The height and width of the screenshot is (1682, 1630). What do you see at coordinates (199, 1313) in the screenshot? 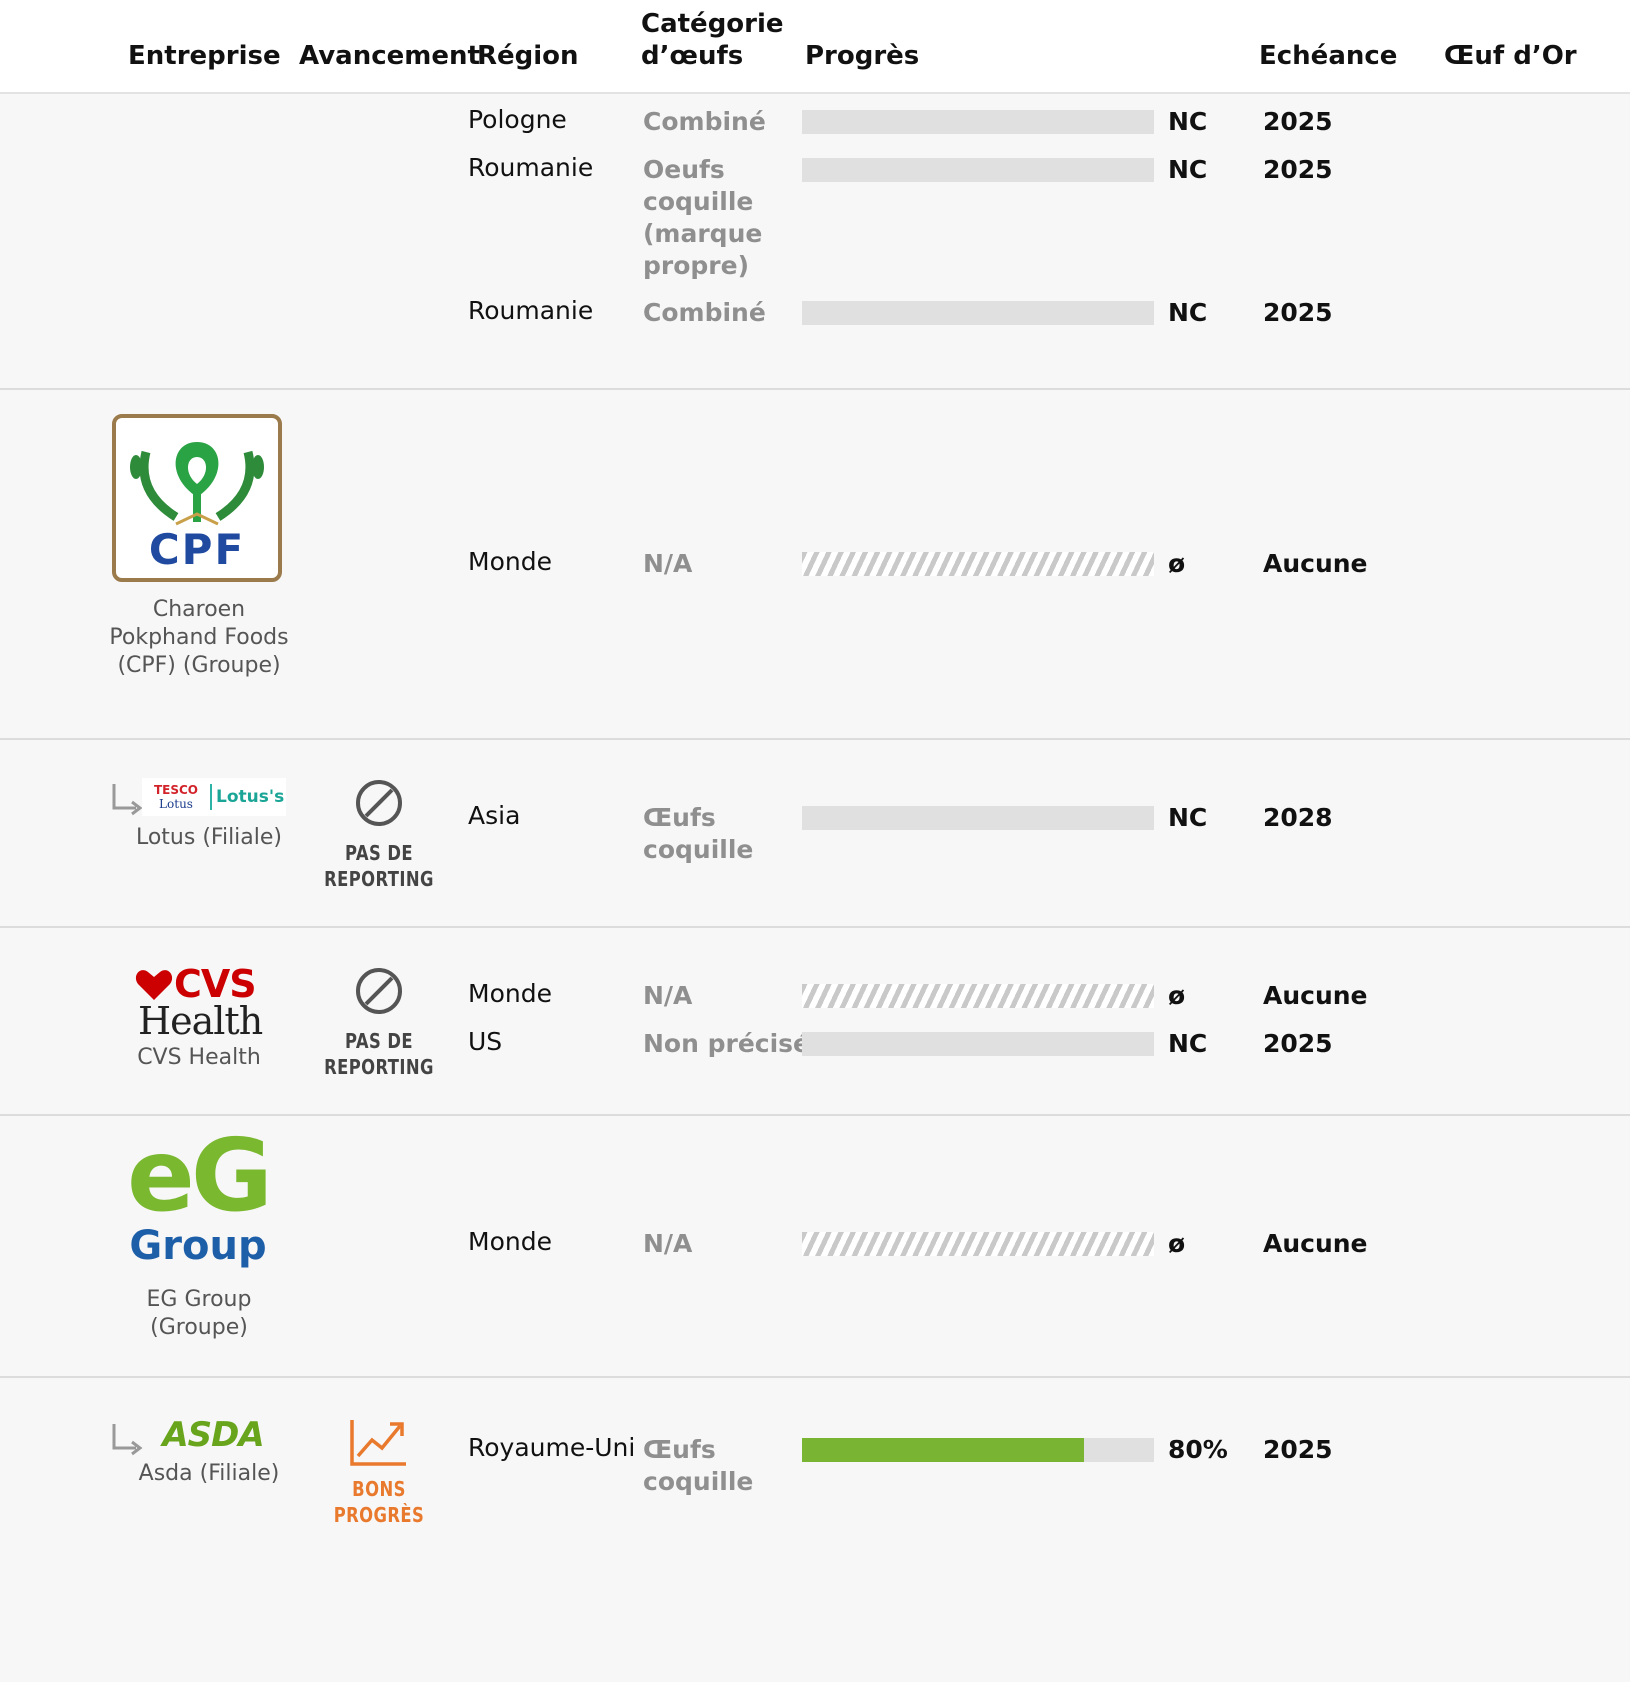
I see `company-name: EG Group (Groupe)` at bounding box center [199, 1313].